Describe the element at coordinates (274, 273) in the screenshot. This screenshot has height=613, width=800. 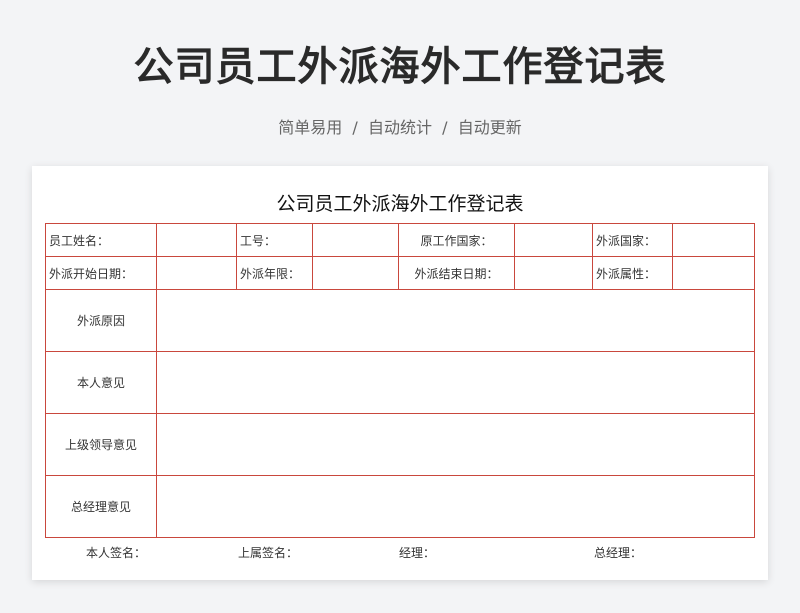
I see `assignment-years-label: 外派年限：` at that location.